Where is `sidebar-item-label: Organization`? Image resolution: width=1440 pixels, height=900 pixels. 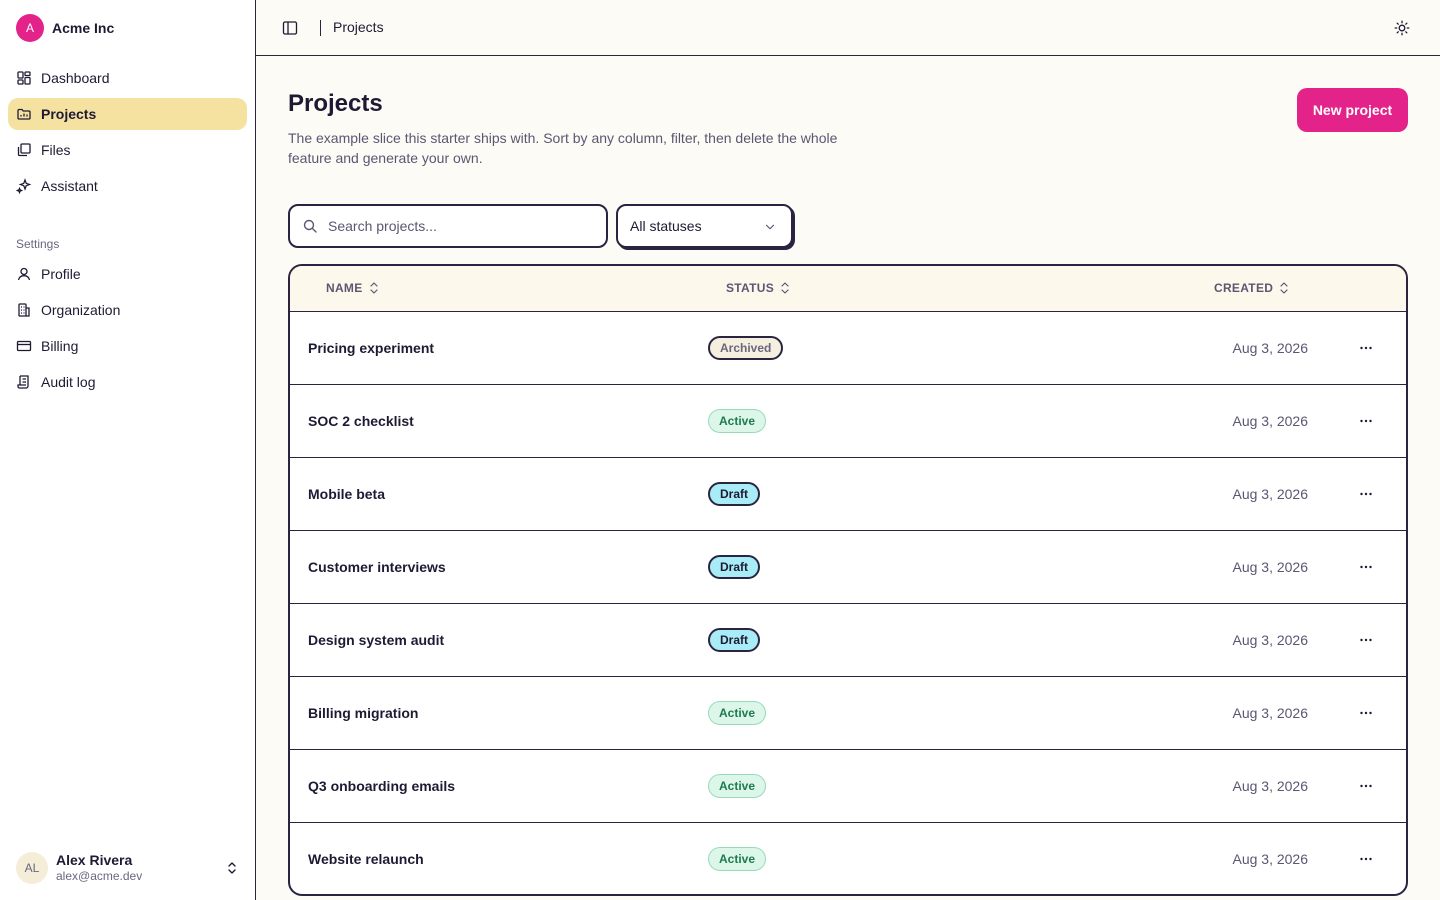
sidebar-item-label: Organization is located at coordinates (81, 310).